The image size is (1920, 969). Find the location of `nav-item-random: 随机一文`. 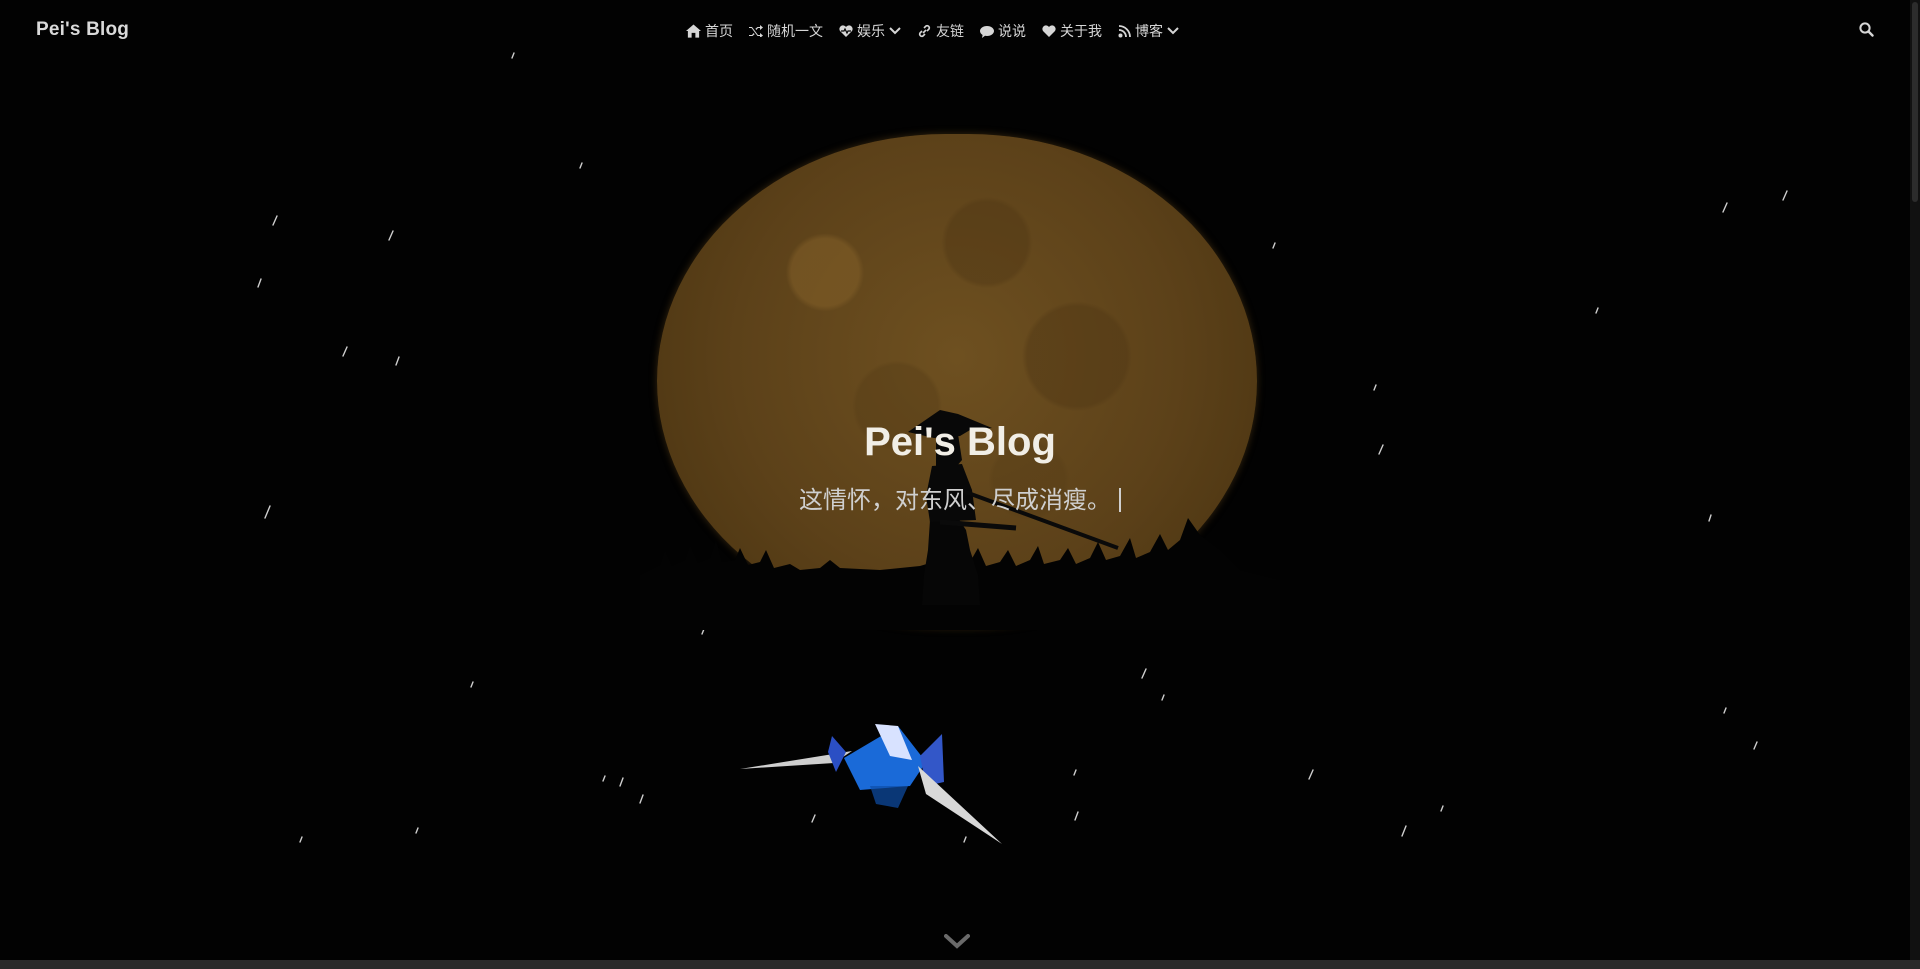

nav-item-random: 随机一文 is located at coordinates (786, 31).